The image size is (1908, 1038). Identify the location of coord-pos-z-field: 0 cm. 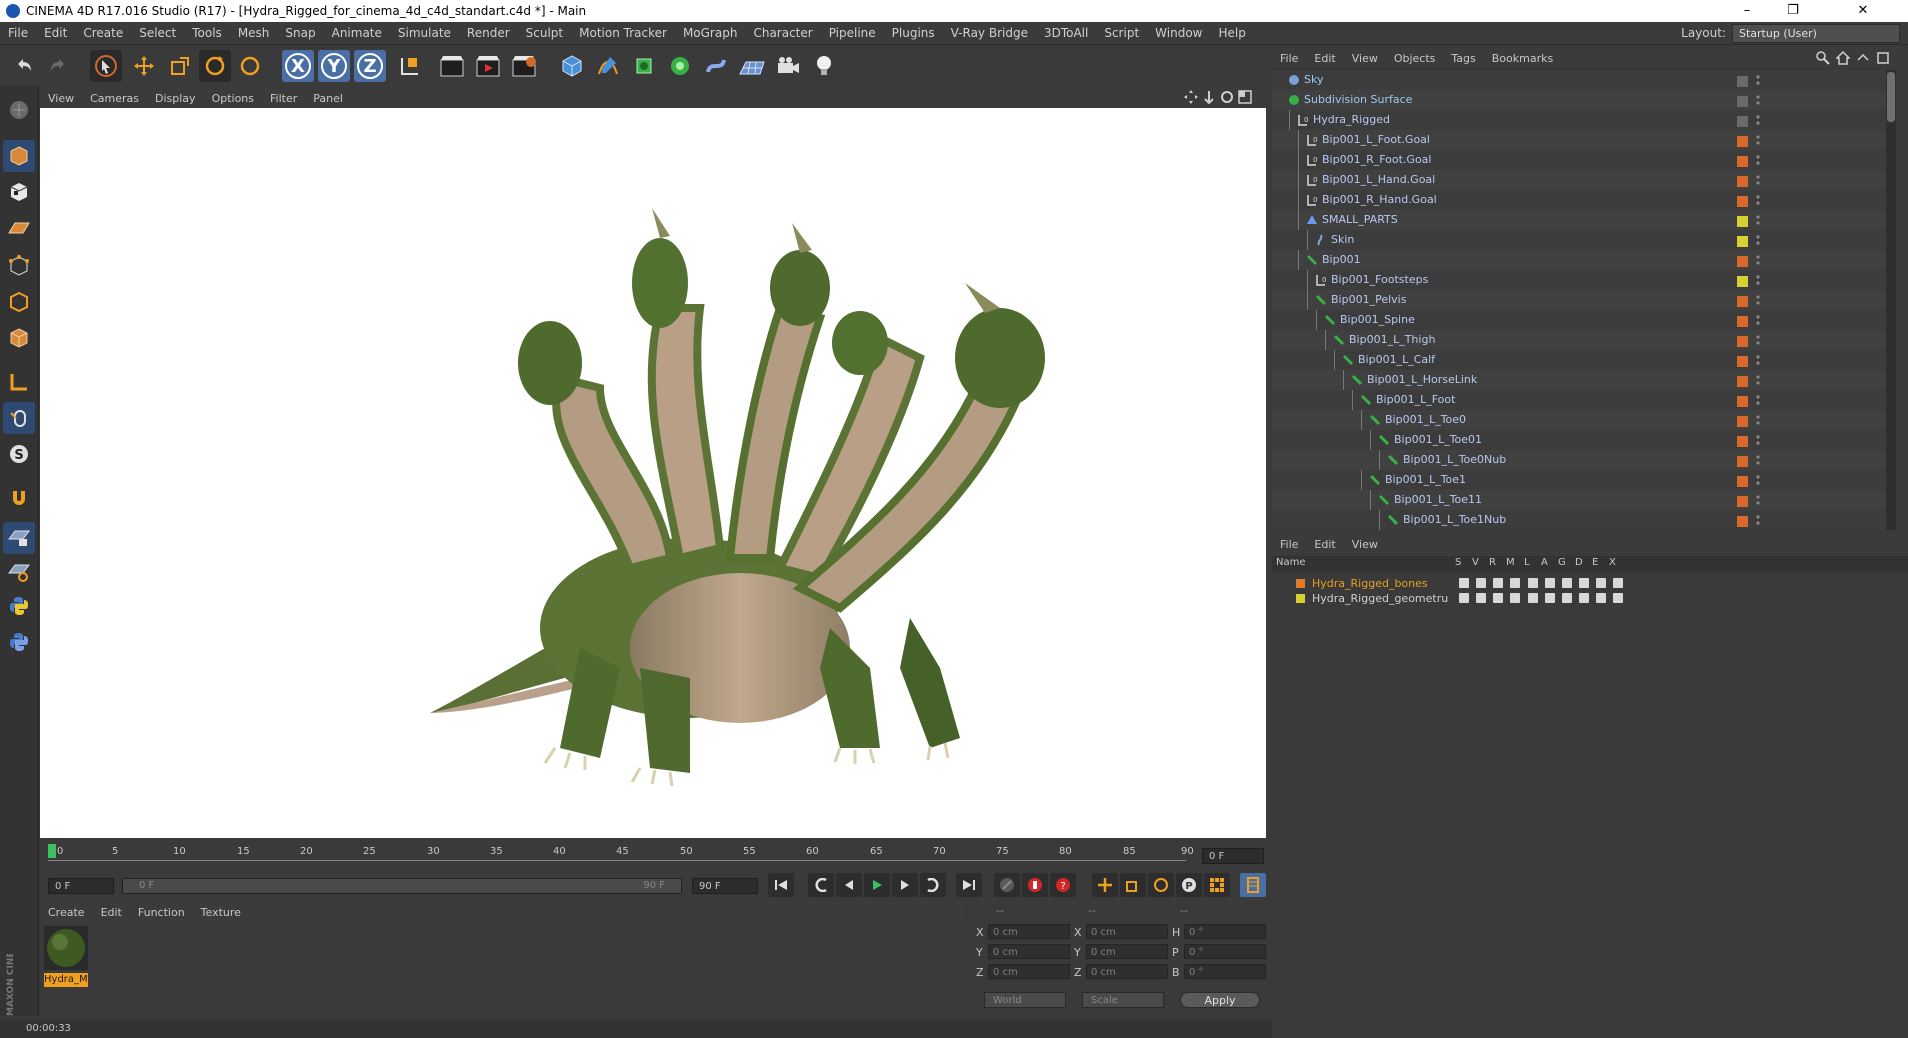
(1029, 971).